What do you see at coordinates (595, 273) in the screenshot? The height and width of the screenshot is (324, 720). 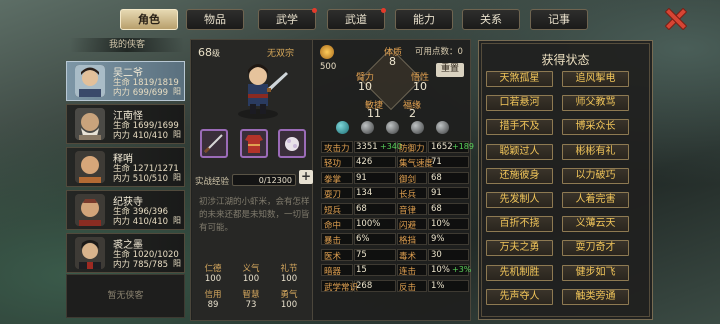 I see `status-chip: 健步如飞` at bounding box center [595, 273].